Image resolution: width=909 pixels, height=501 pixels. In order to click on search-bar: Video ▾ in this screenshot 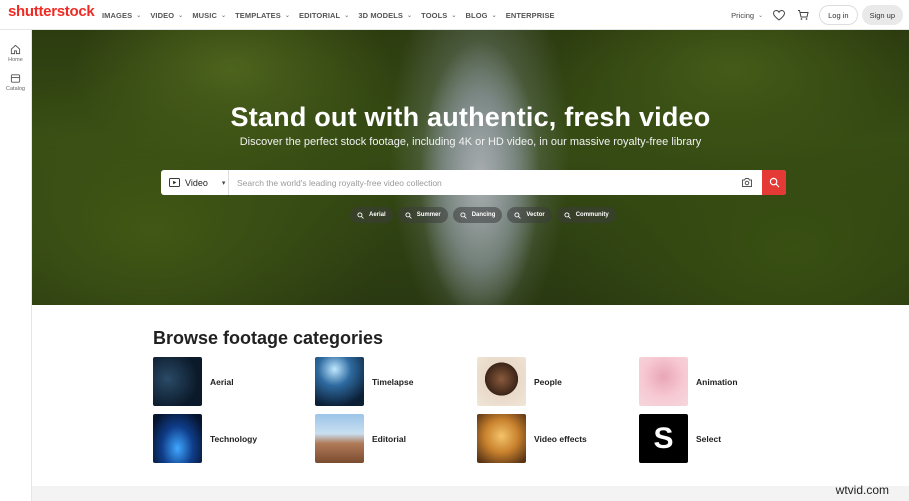, I will do `click(473, 182)`.